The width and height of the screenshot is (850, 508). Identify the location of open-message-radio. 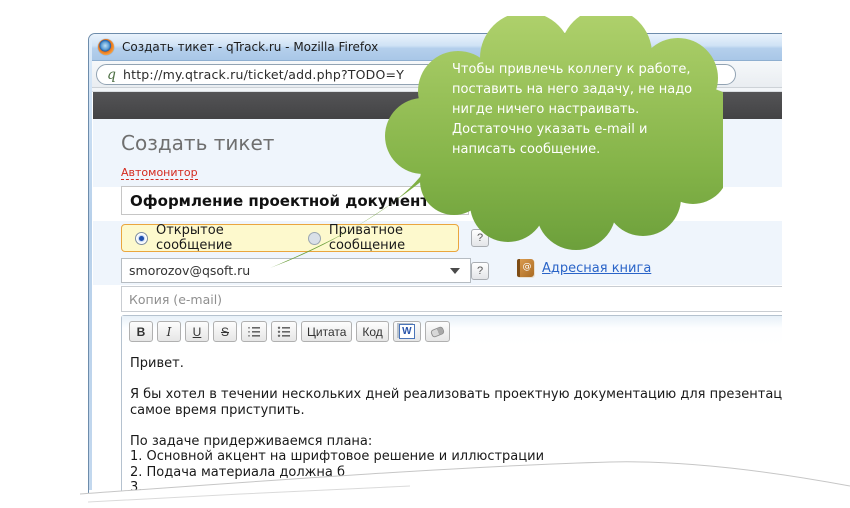
(141, 238).